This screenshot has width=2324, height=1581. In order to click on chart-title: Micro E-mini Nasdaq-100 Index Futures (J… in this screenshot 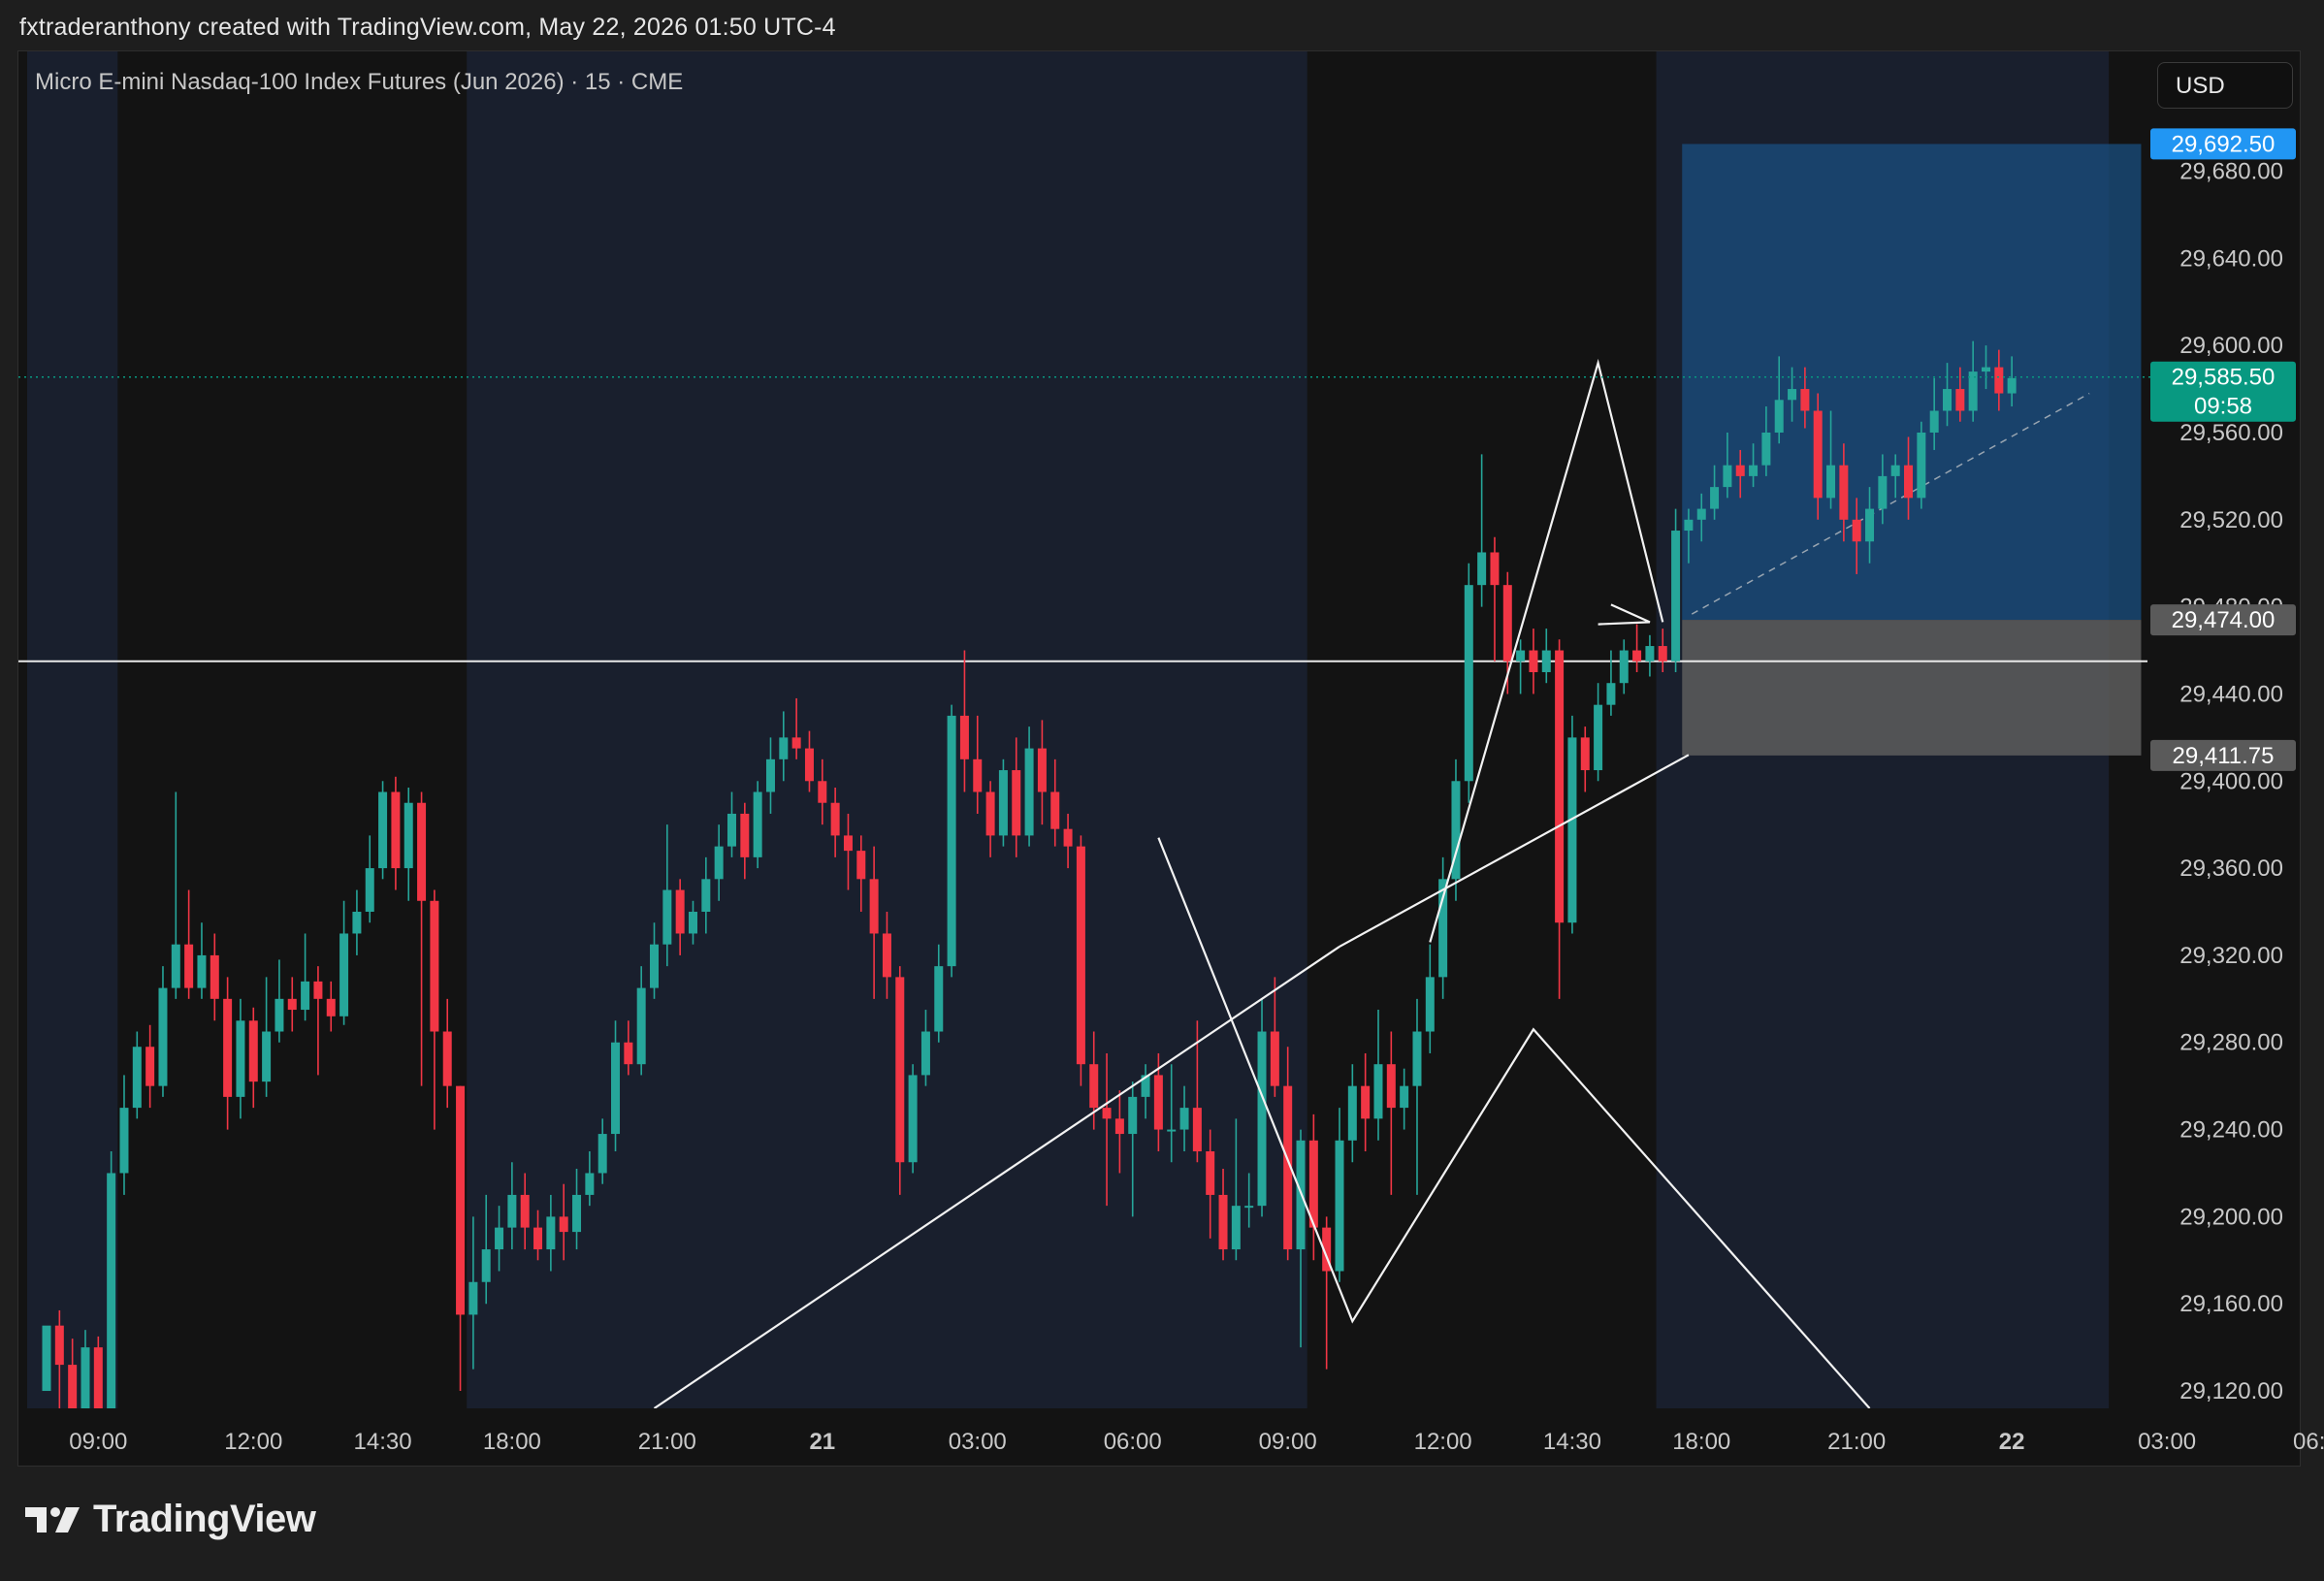, I will do `click(359, 82)`.